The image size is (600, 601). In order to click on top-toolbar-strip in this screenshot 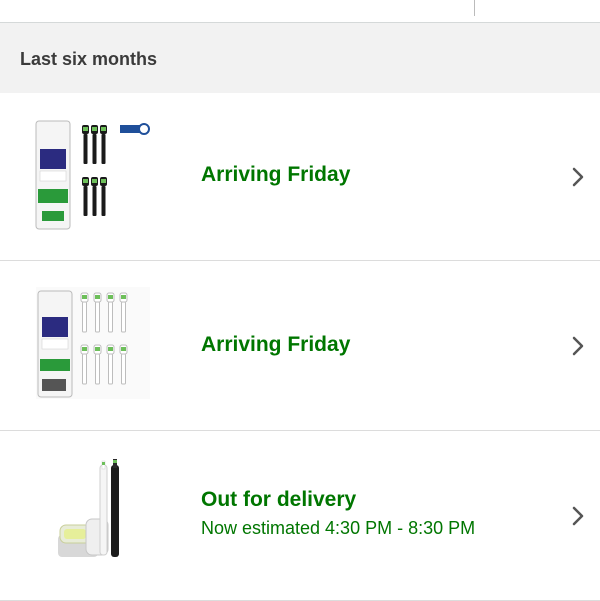, I will do `click(300, 11)`.